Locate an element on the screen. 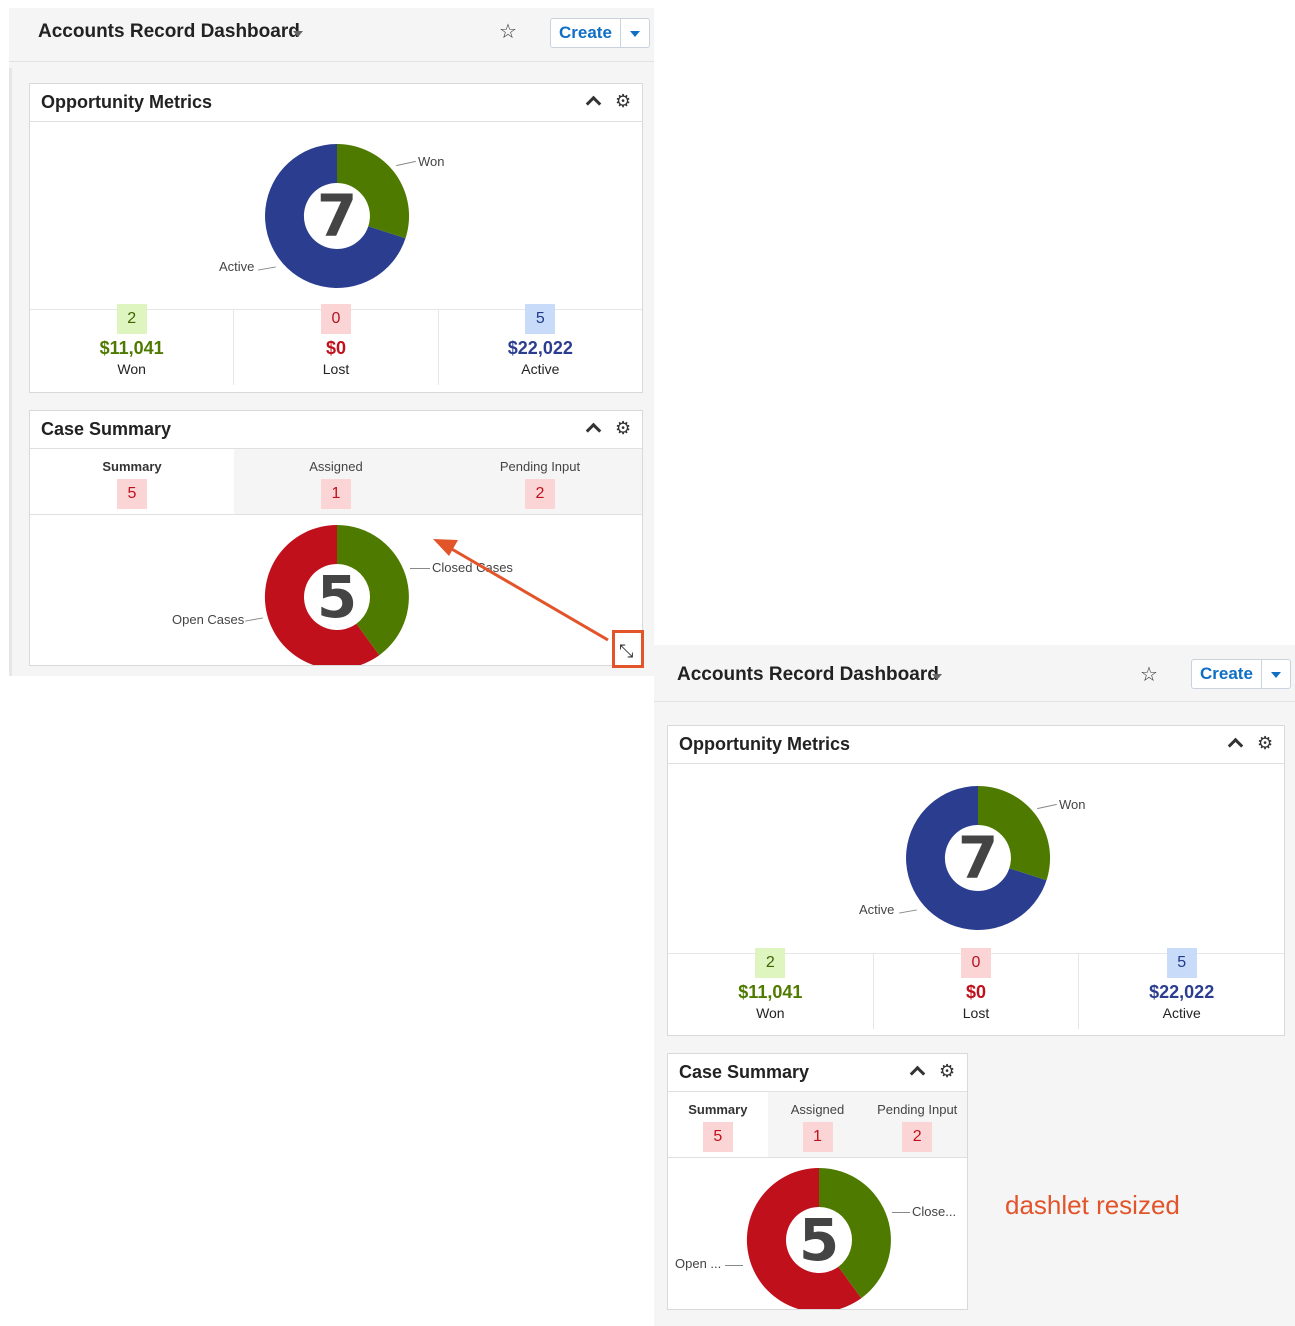 The height and width of the screenshot is (1326, 1295). closed-cases-label: Closed Cases is located at coordinates (472, 567).